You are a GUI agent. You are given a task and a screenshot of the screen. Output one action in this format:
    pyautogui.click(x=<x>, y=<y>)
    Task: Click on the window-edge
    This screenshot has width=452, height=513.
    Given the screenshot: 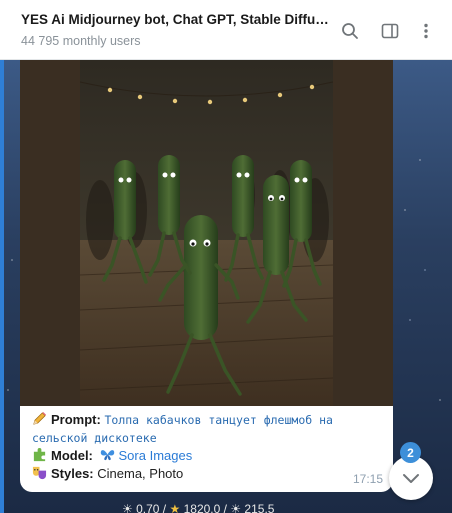 What is the action you would take?
    pyautogui.click(x=2, y=286)
    